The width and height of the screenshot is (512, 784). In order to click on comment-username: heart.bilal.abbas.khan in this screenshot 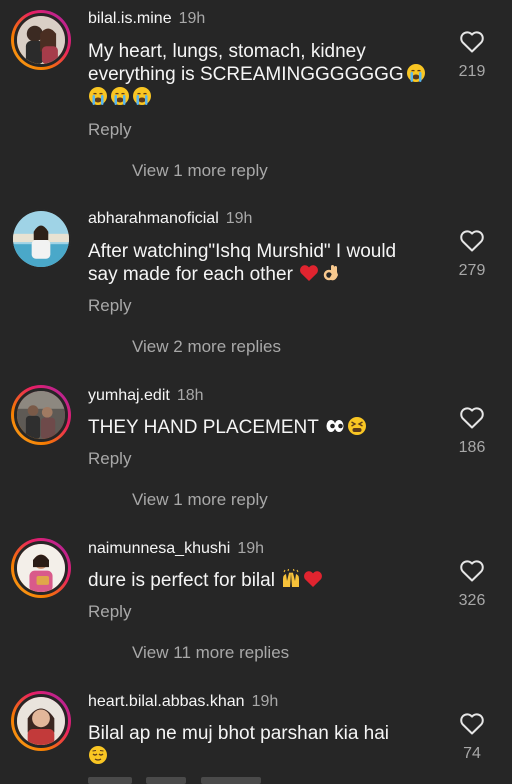, I will do `click(166, 701)`.